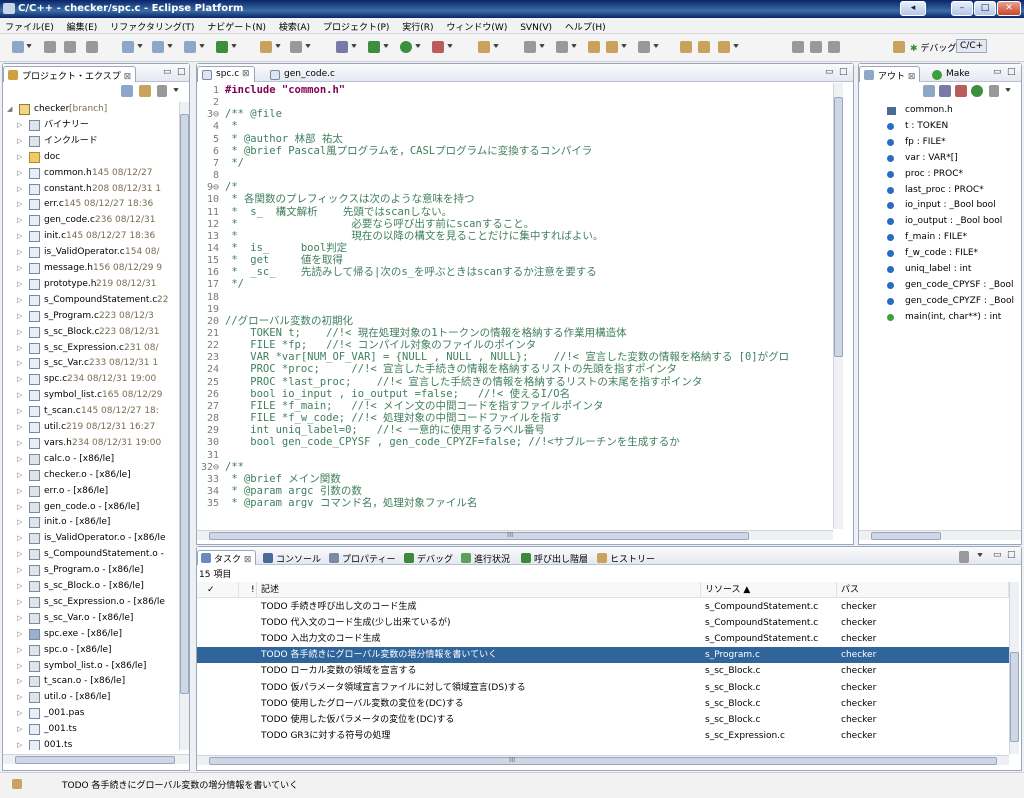 Image resolution: width=1024 pixels, height=798 pixels. Describe the element at coordinates (476, 25) in the screenshot. I see `menu-window: ウィンドウ(W)` at that location.